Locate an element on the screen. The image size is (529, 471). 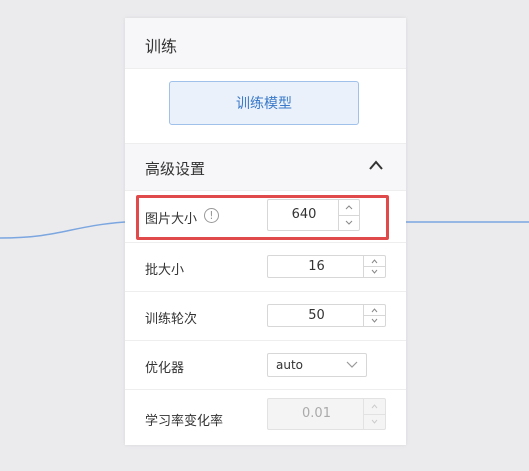
batch-size-stepper: 16 is located at coordinates (326, 266).